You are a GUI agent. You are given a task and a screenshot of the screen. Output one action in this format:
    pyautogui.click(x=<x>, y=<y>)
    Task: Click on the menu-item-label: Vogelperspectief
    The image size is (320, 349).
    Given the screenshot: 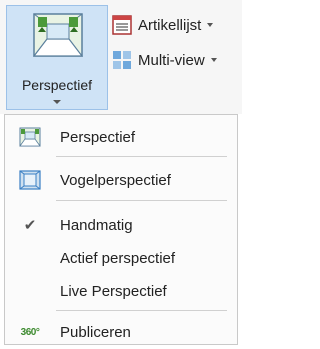 What is the action you would take?
    pyautogui.click(x=115, y=180)
    